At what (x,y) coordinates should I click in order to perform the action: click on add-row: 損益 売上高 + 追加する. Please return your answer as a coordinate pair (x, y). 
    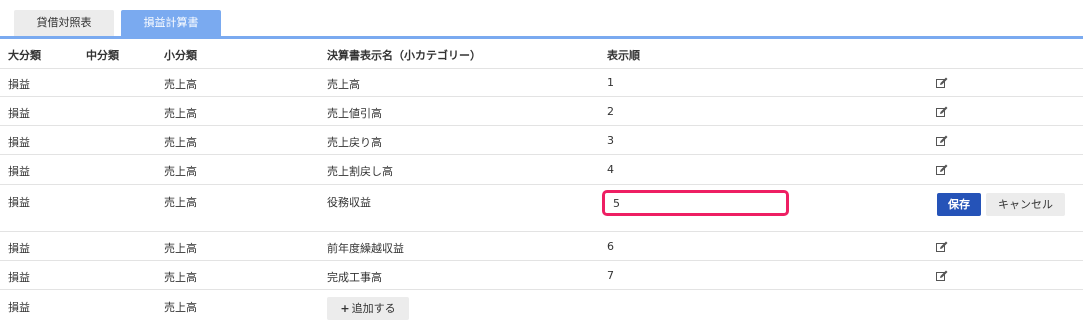
    Looking at the image, I should click on (541, 308).